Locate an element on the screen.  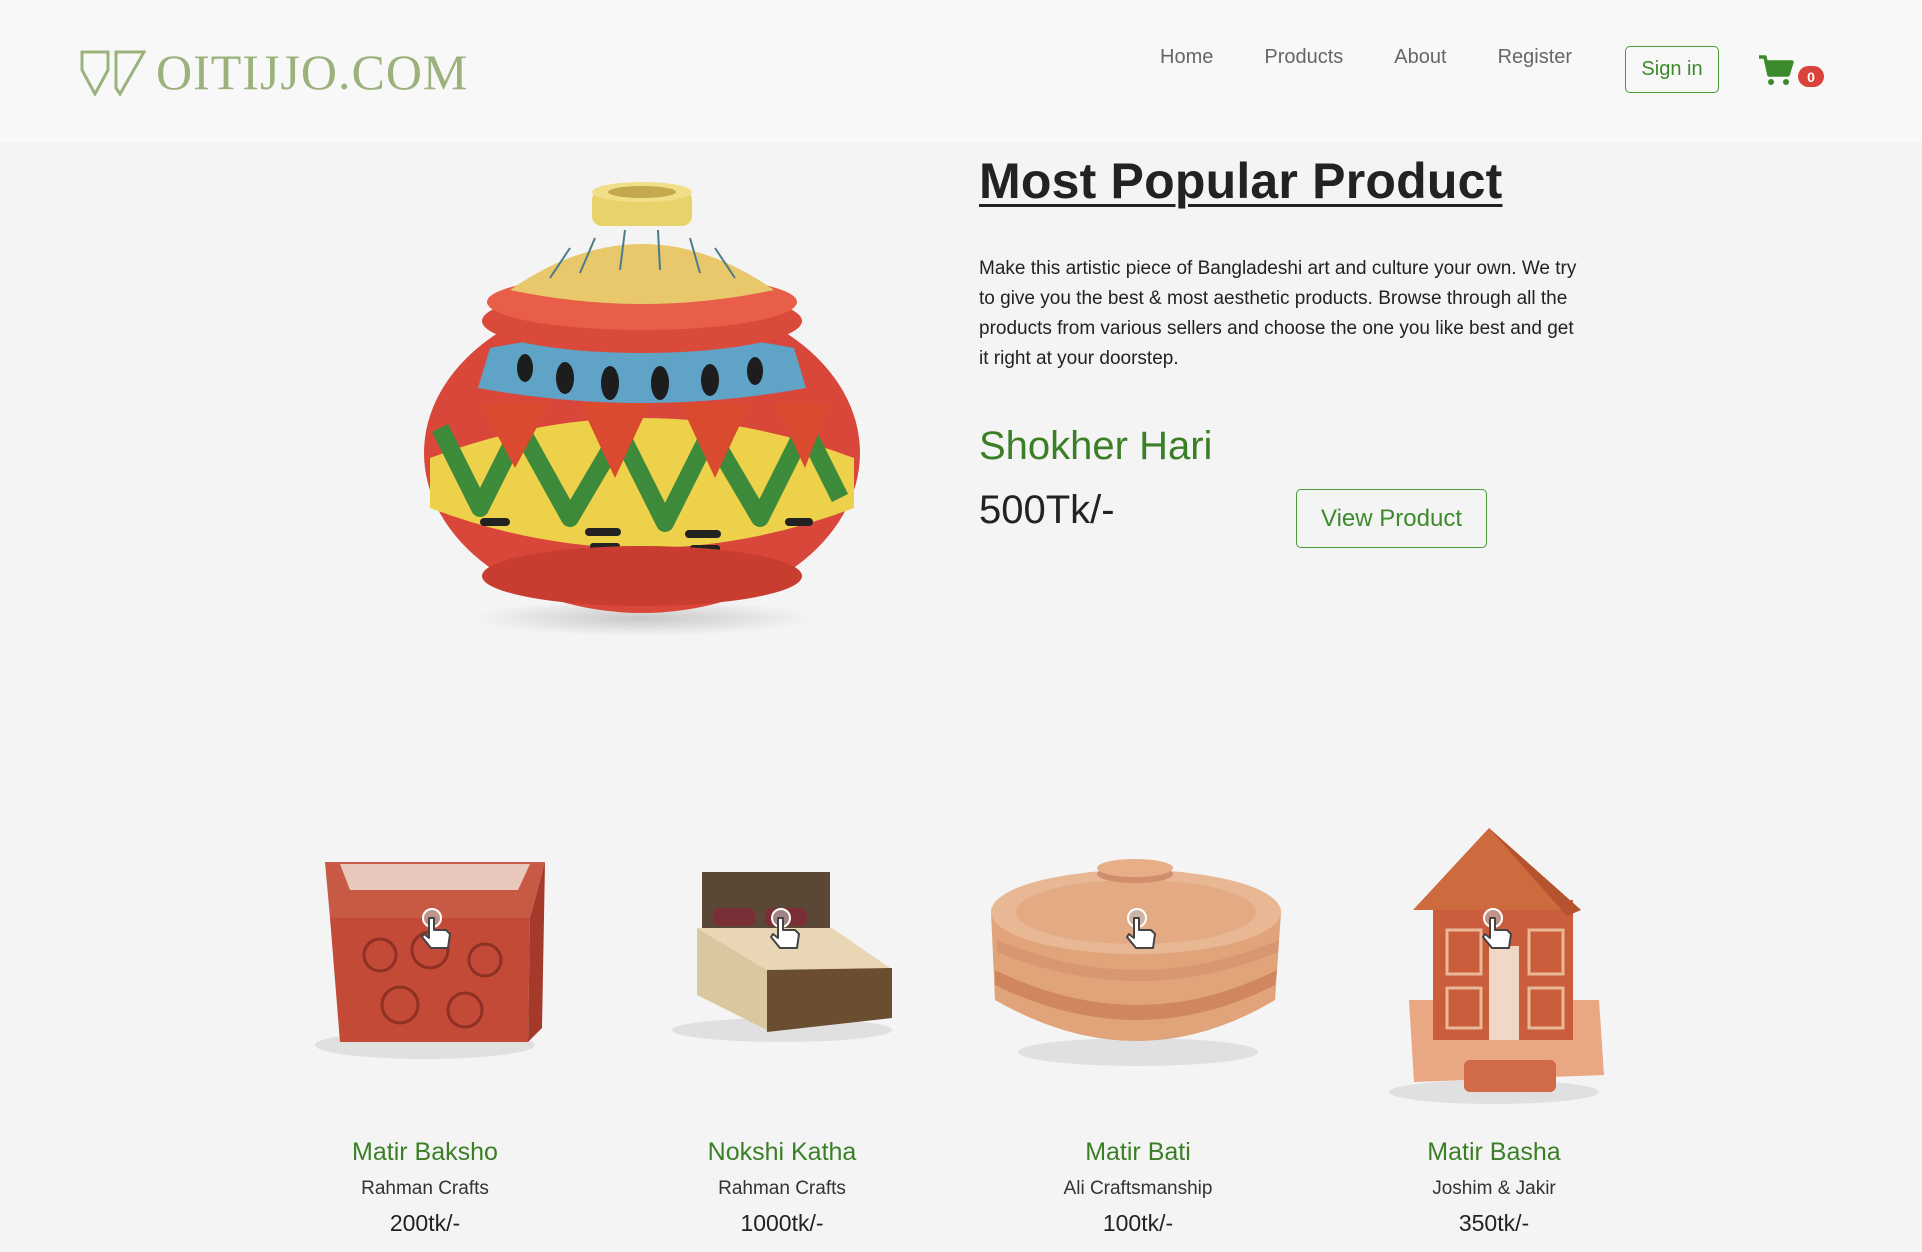
shopping-cart-icon is located at coordinates (1776, 69).